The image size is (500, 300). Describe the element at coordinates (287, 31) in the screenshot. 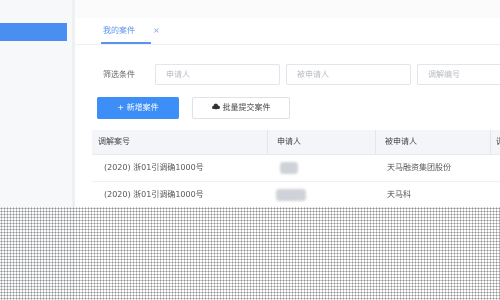

I see `tabs-bar` at that location.